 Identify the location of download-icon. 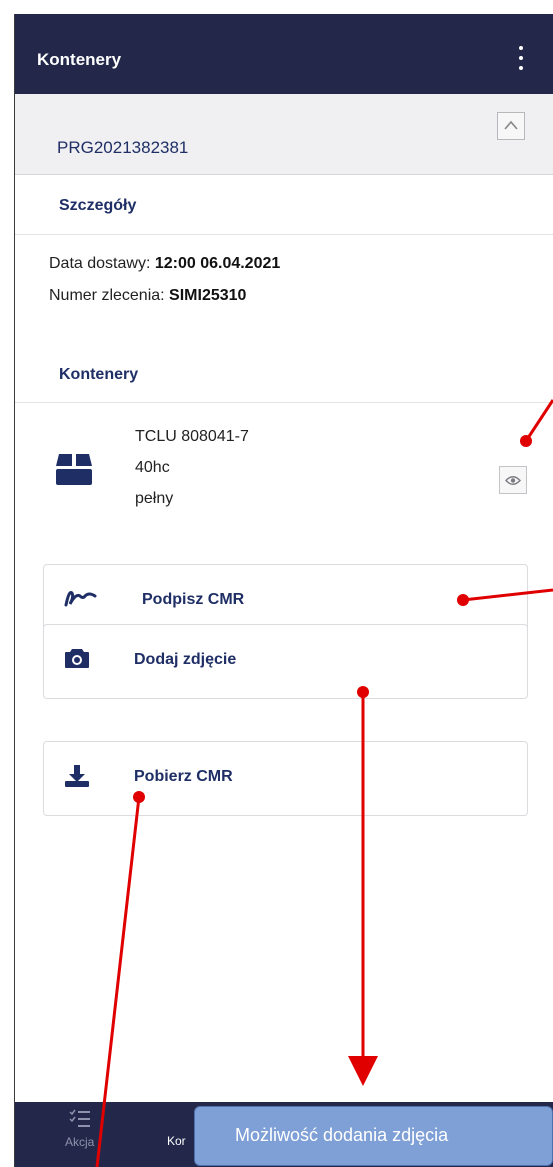
(77, 776).